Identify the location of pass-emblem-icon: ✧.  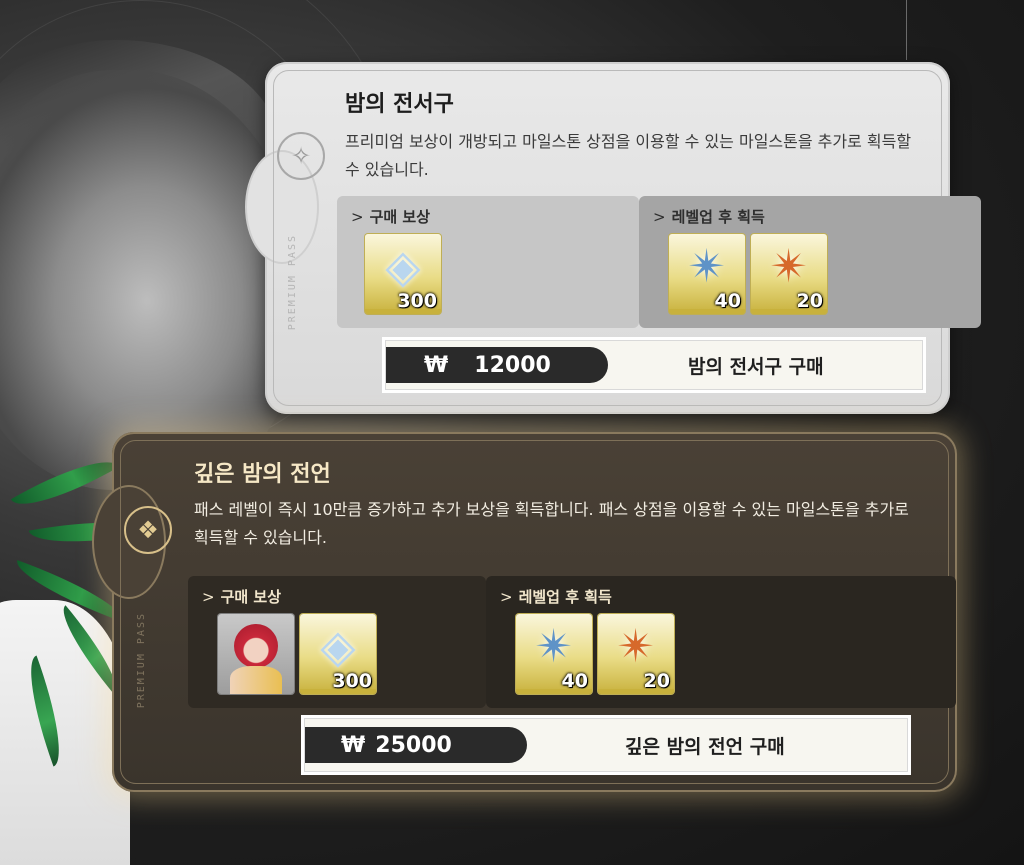
(301, 156).